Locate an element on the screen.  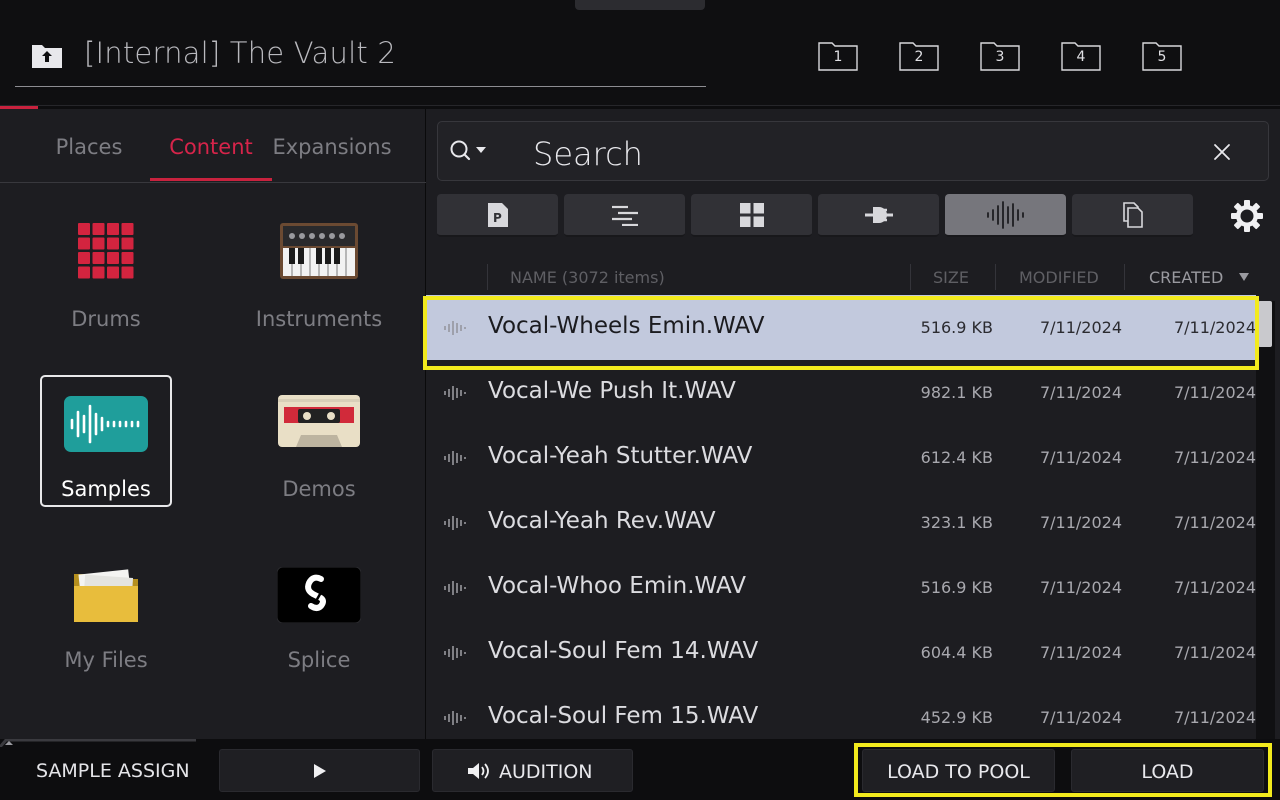
table-header: NAME (3072 items) SIZE MODIFIED CREATED is located at coordinates (853, 277).